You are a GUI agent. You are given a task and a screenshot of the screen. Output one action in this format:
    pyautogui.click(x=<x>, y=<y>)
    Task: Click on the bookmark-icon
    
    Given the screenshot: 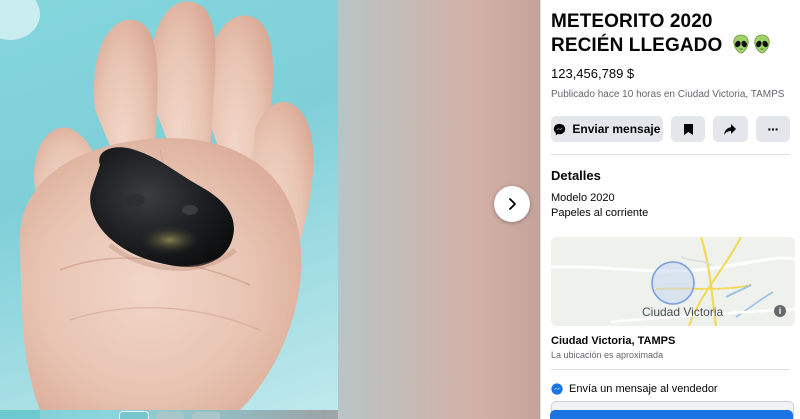 What is the action you would take?
    pyautogui.click(x=688, y=129)
    